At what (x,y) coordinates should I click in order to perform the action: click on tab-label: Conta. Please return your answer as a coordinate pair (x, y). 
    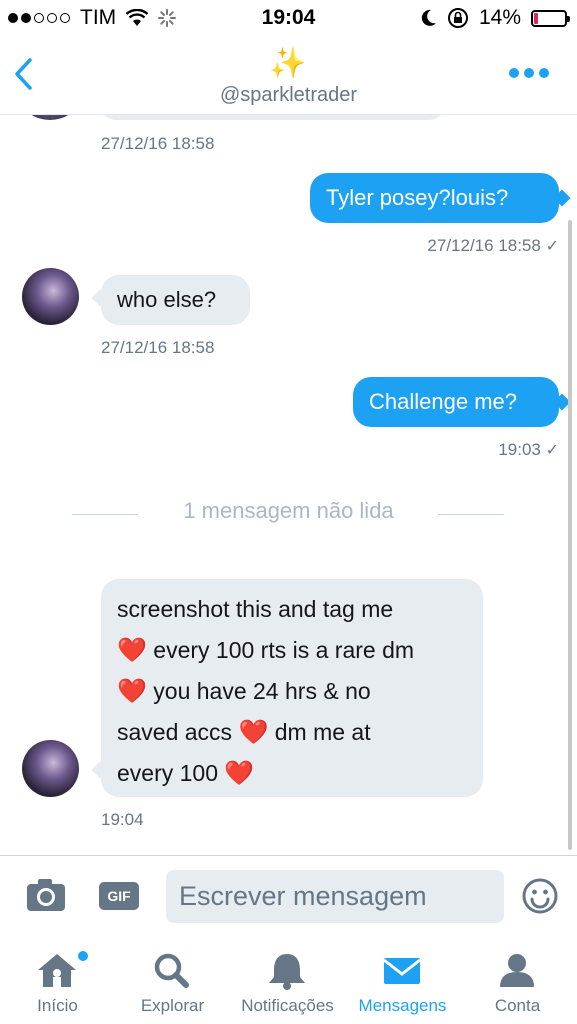
    Looking at the image, I should click on (517, 1005).